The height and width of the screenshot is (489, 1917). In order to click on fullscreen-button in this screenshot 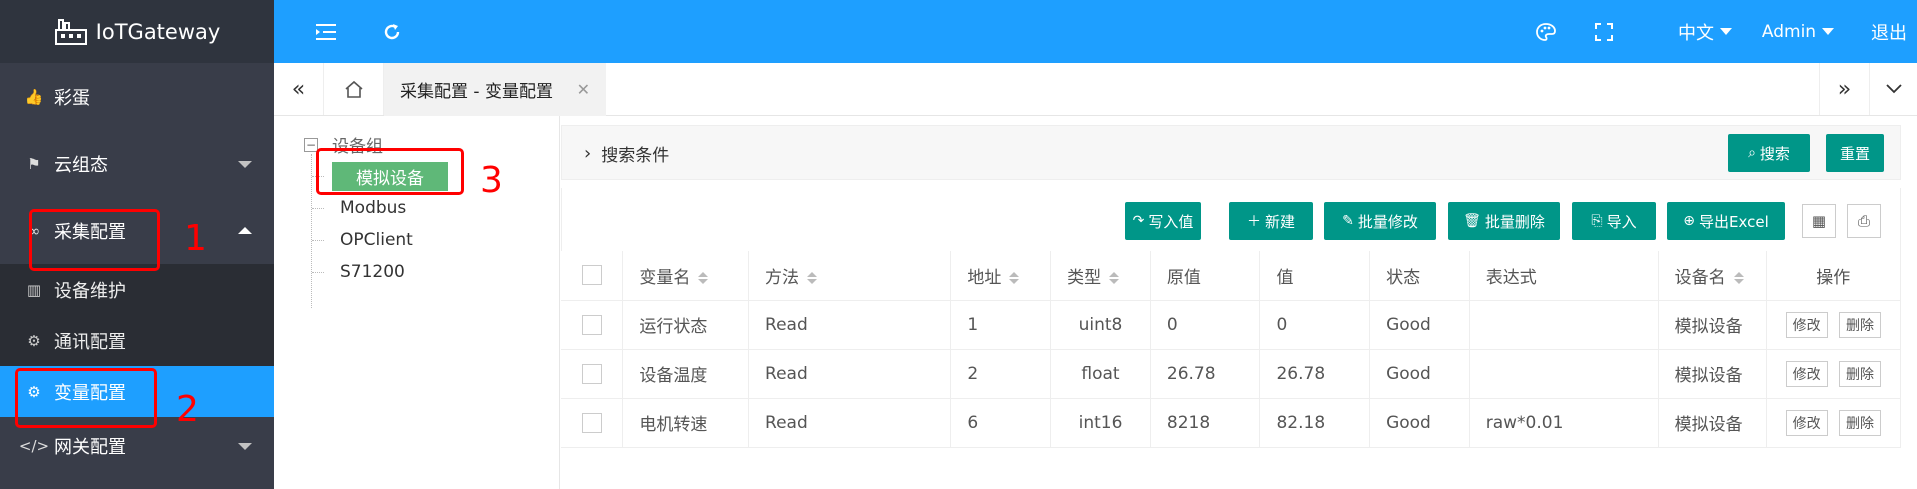, I will do `click(1604, 31)`.